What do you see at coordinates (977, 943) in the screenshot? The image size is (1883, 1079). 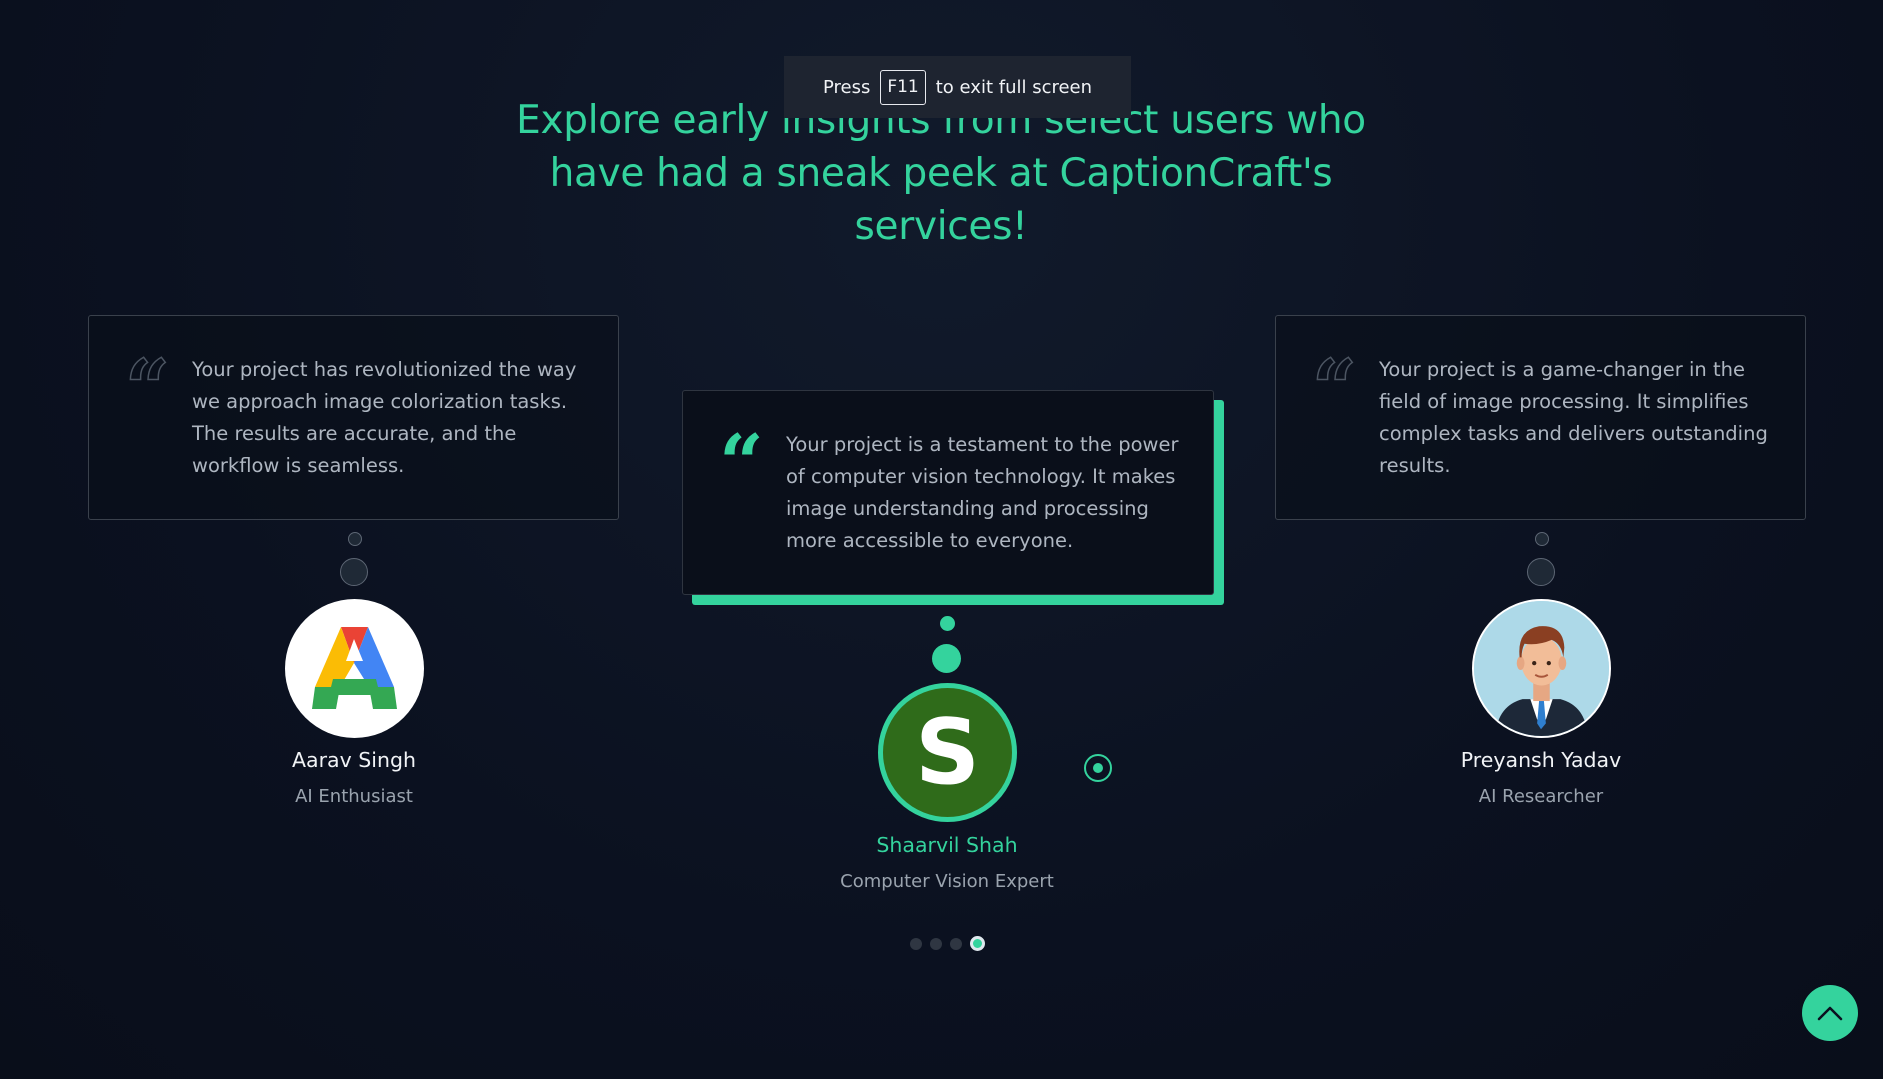 I see `pagination-dot-4-active` at bounding box center [977, 943].